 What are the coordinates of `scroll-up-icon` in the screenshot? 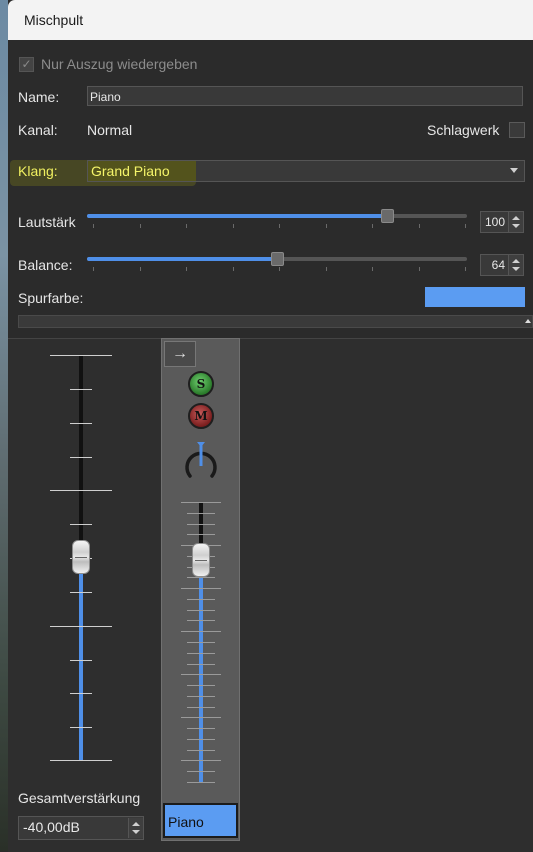 It's located at (528, 321).